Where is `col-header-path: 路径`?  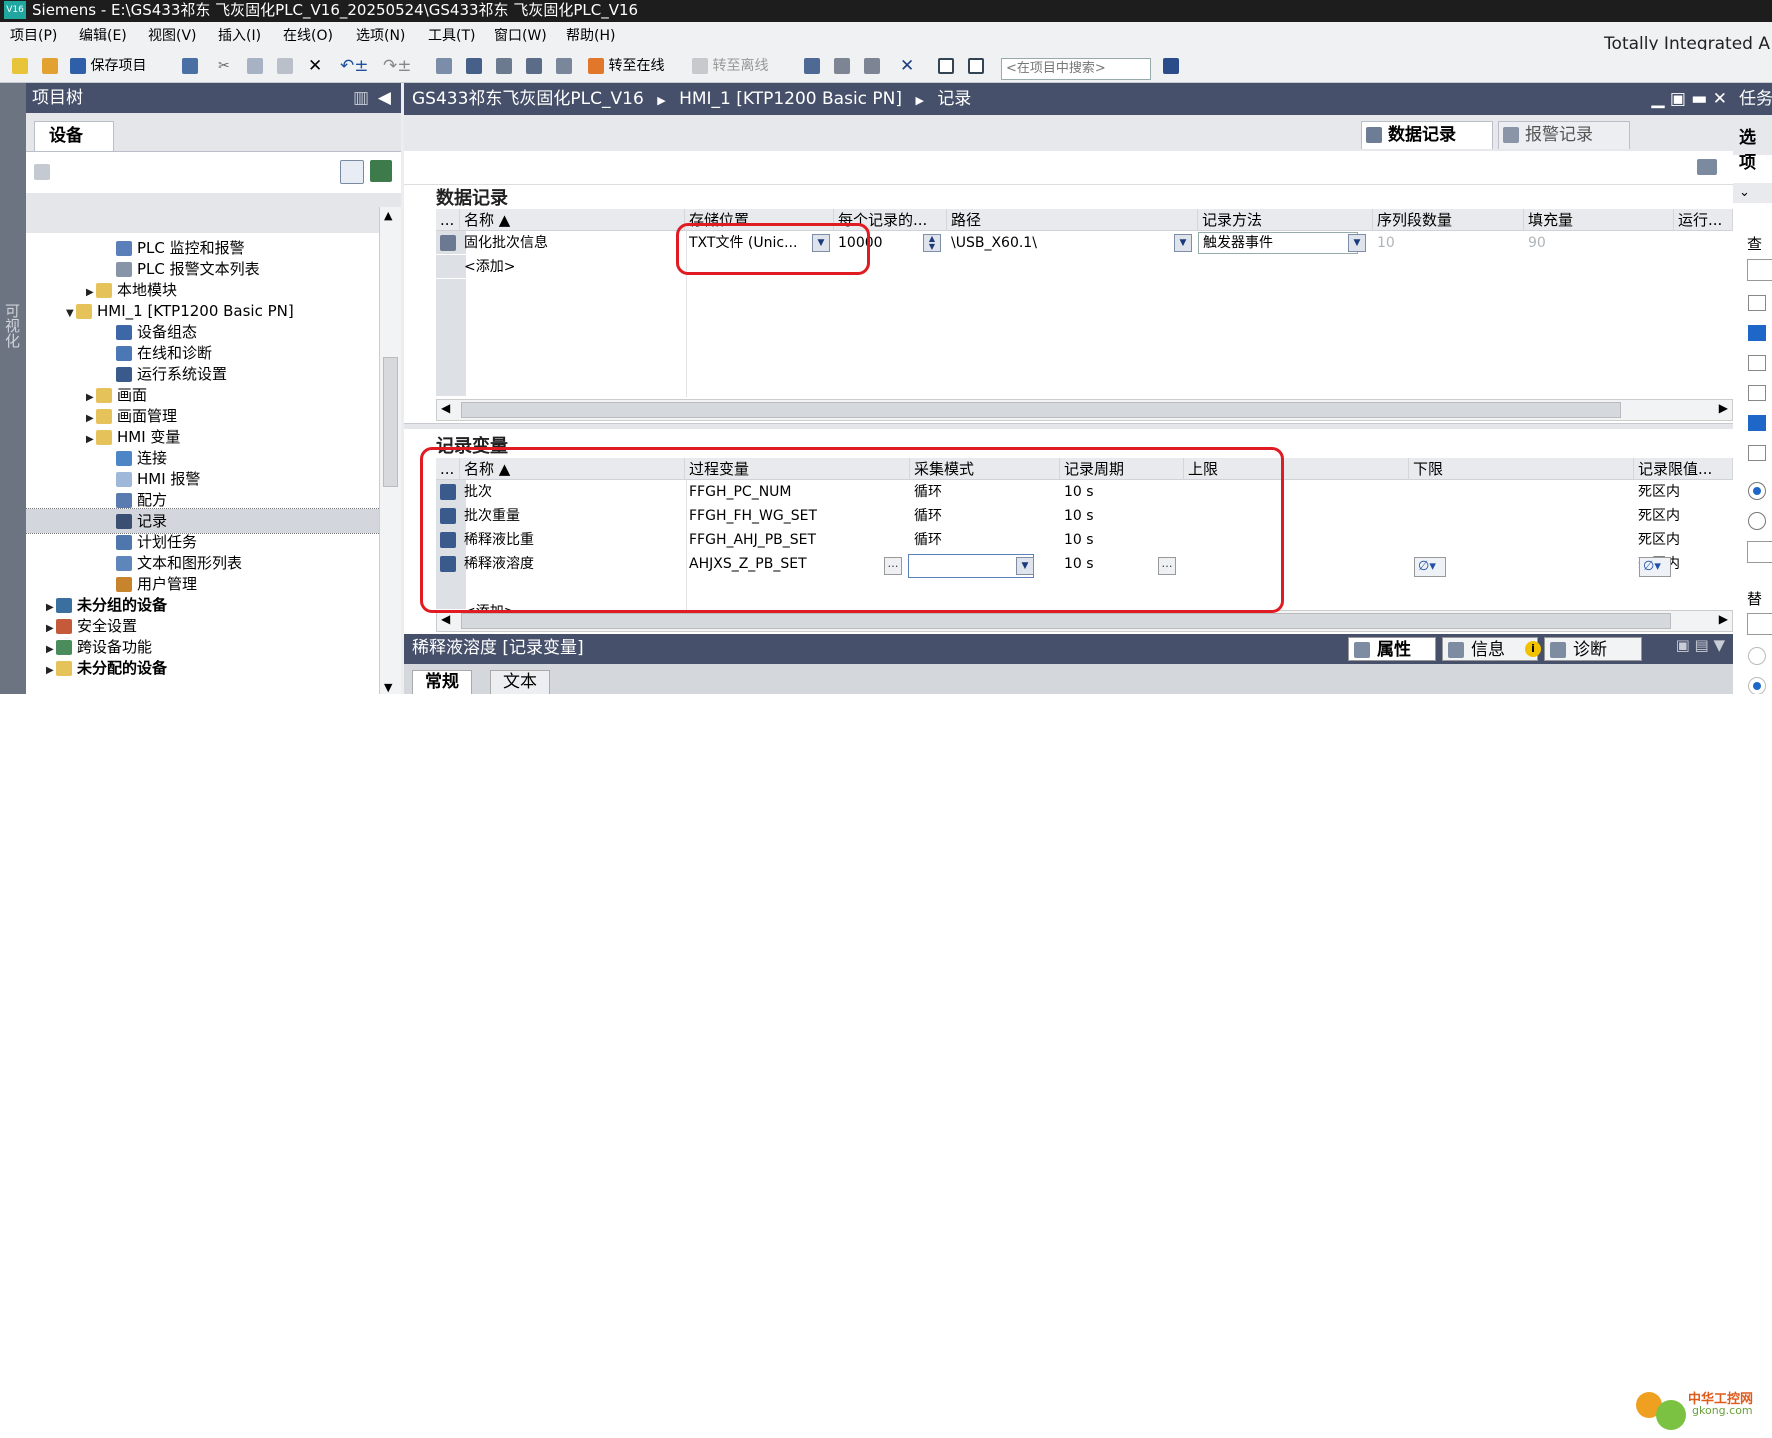 col-header-path: 路径 is located at coordinates (1072, 220).